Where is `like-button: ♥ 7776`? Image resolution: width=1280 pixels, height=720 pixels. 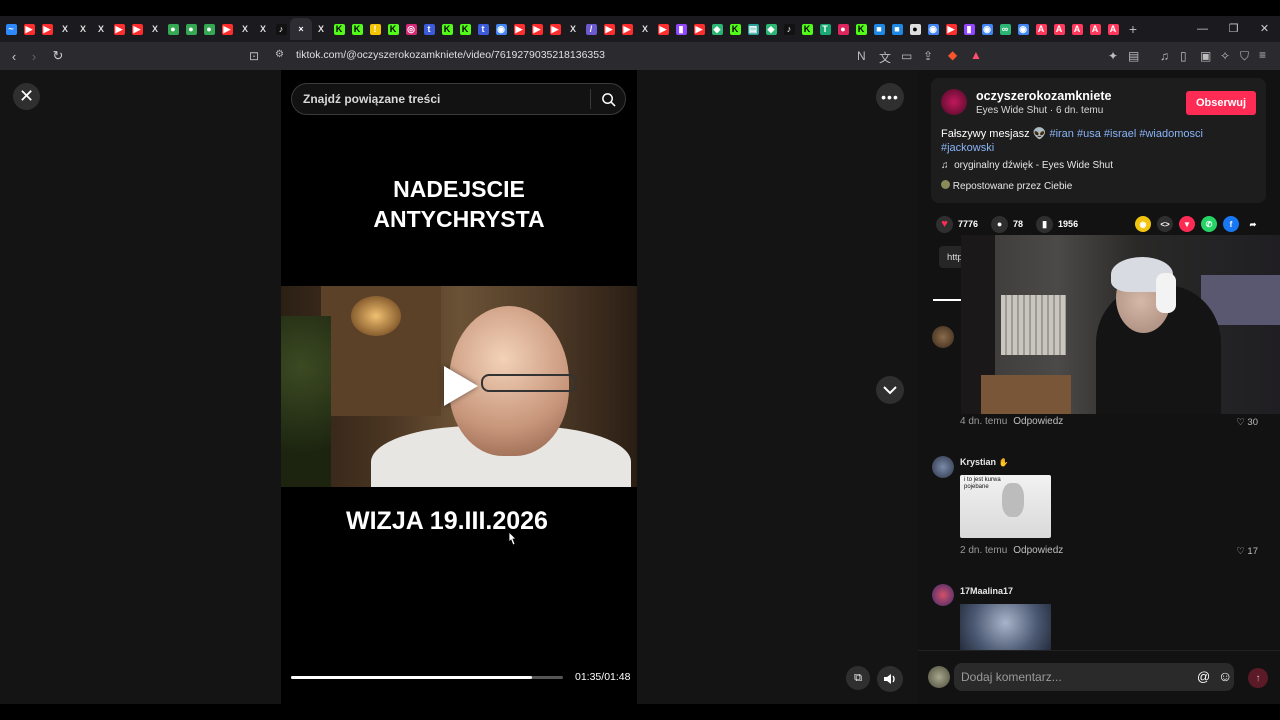
like-button: ♥ 7776 is located at coordinates (957, 224).